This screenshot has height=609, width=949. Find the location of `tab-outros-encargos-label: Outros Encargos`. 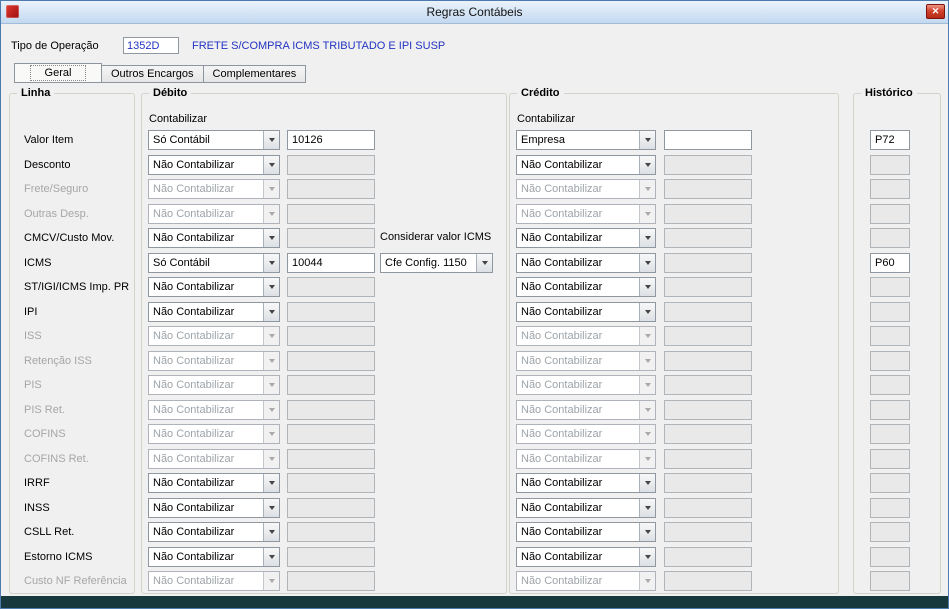

tab-outros-encargos-label: Outros Encargos is located at coordinates (152, 74).